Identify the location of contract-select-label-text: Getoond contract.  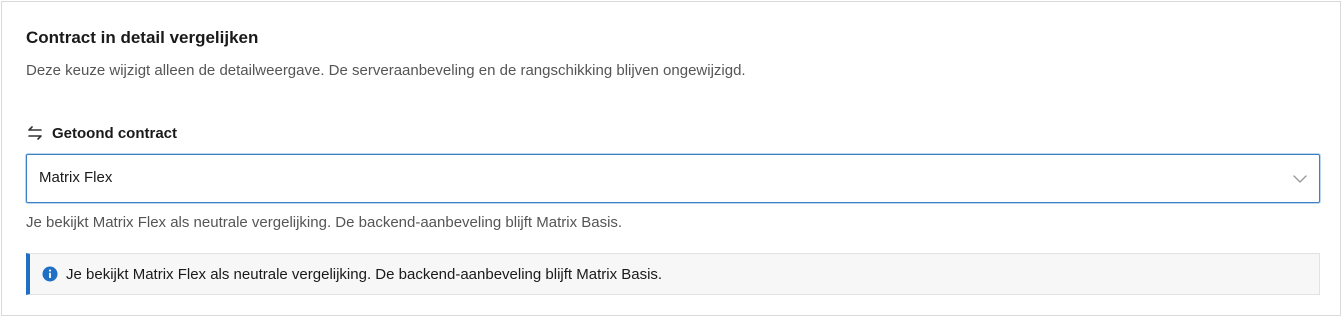
(115, 133).